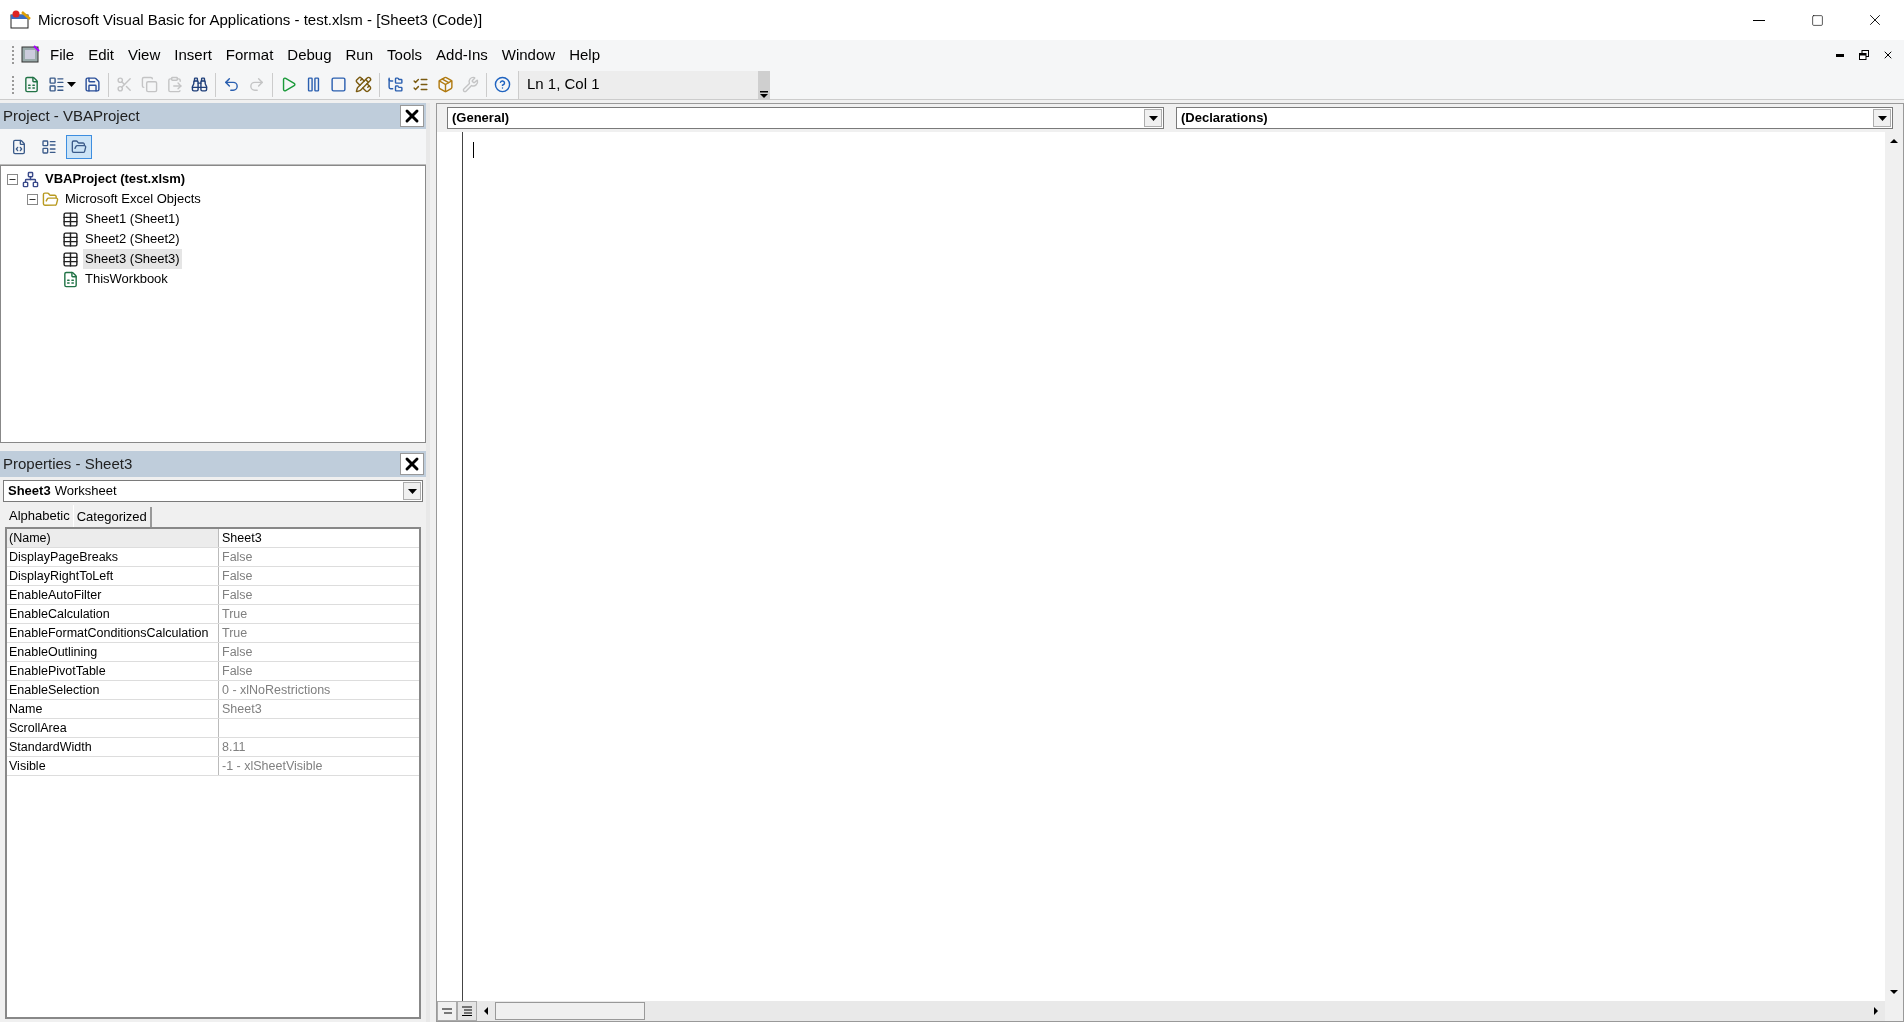 The height and width of the screenshot is (1022, 1904). I want to click on procedure-dropdown: (Declarations), so click(1534, 118).